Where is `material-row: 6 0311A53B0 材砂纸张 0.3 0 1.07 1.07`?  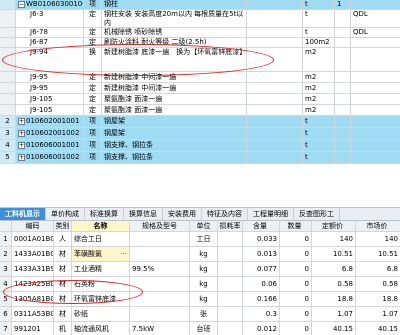 material-row: 6 0311A53B0 材砂纸张 0.3 0 1.07 1.07 is located at coordinates (200, 314).